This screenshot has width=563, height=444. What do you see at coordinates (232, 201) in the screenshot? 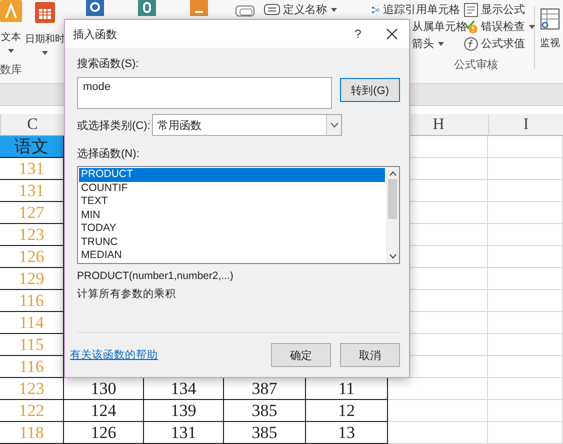
I see `function-list-item: TEXT` at bounding box center [232, 201].